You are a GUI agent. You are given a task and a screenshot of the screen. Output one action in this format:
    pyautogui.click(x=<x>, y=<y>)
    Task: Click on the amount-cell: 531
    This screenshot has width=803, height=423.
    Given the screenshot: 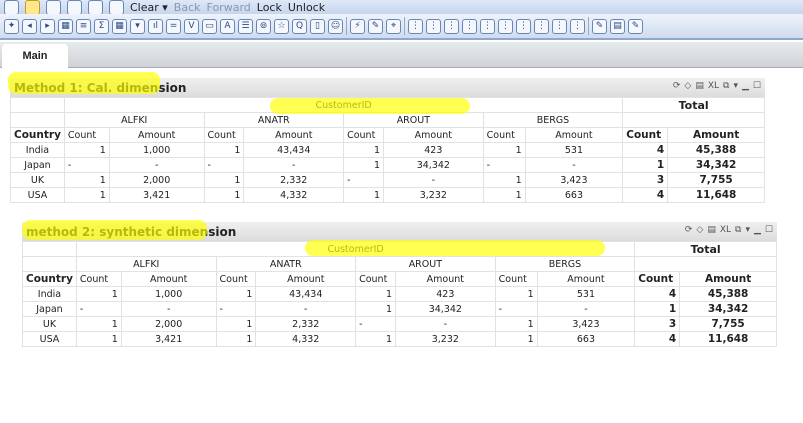 What is the action you would take?
    pyautogui.click(x=586, y=294)
    